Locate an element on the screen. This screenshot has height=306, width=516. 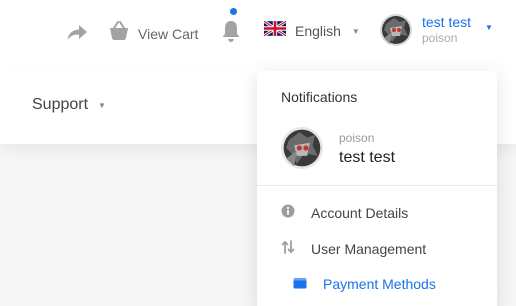
info-icon is located at coordinates (288, 212).